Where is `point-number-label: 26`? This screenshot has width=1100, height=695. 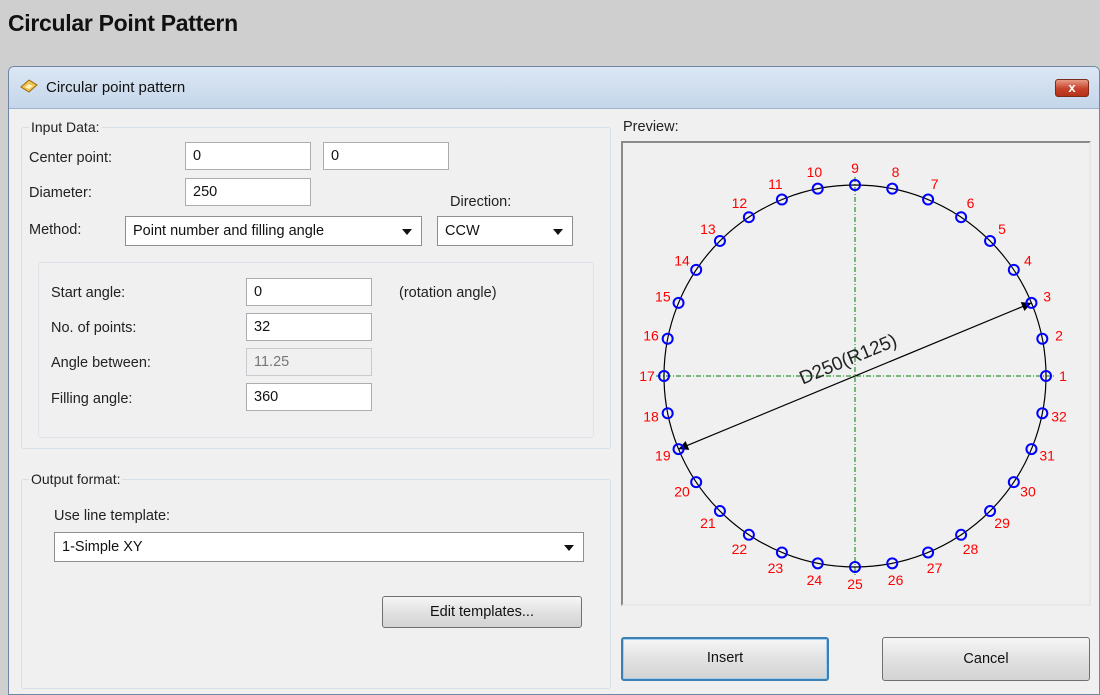
point-number-label: 26 is located at coordinates (896, 580).